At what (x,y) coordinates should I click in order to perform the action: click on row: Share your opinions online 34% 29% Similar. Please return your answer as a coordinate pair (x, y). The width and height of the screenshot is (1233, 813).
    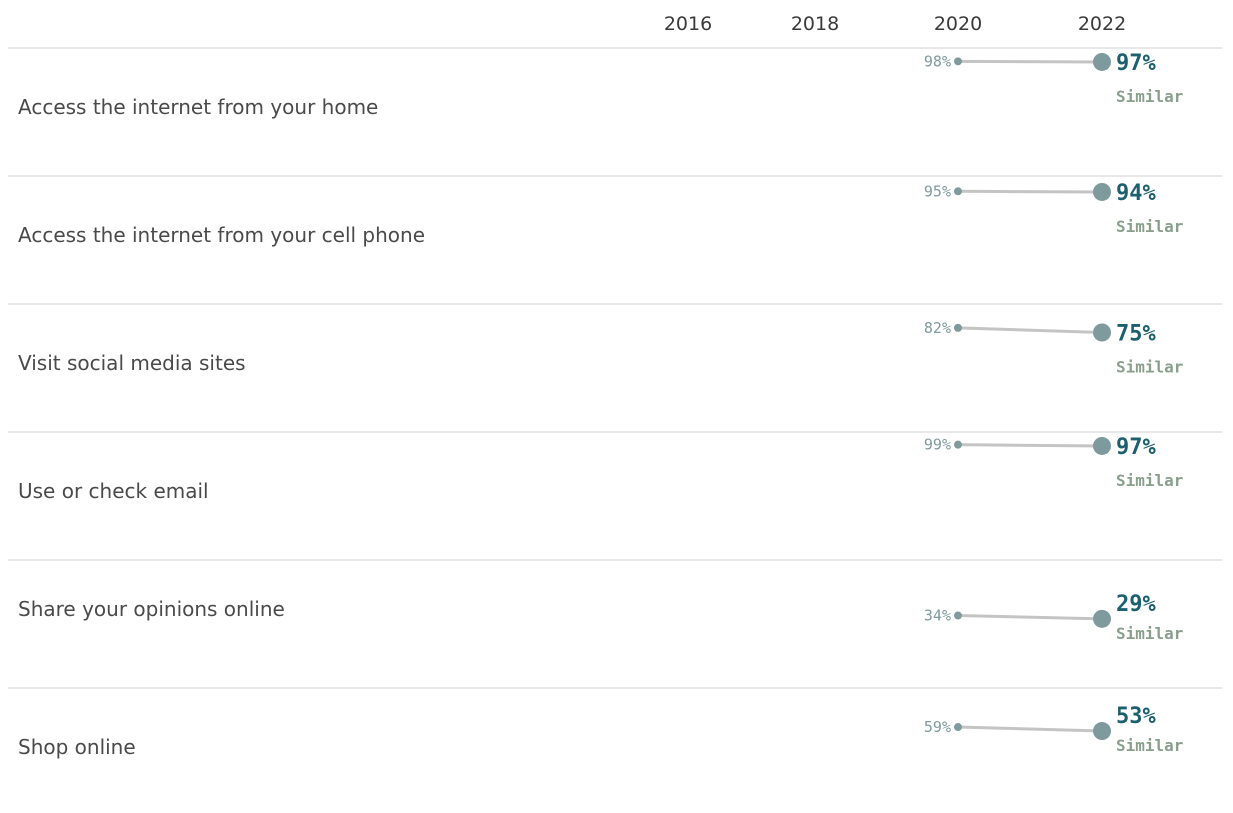
    Looking at the image, I should click on (615, 640).